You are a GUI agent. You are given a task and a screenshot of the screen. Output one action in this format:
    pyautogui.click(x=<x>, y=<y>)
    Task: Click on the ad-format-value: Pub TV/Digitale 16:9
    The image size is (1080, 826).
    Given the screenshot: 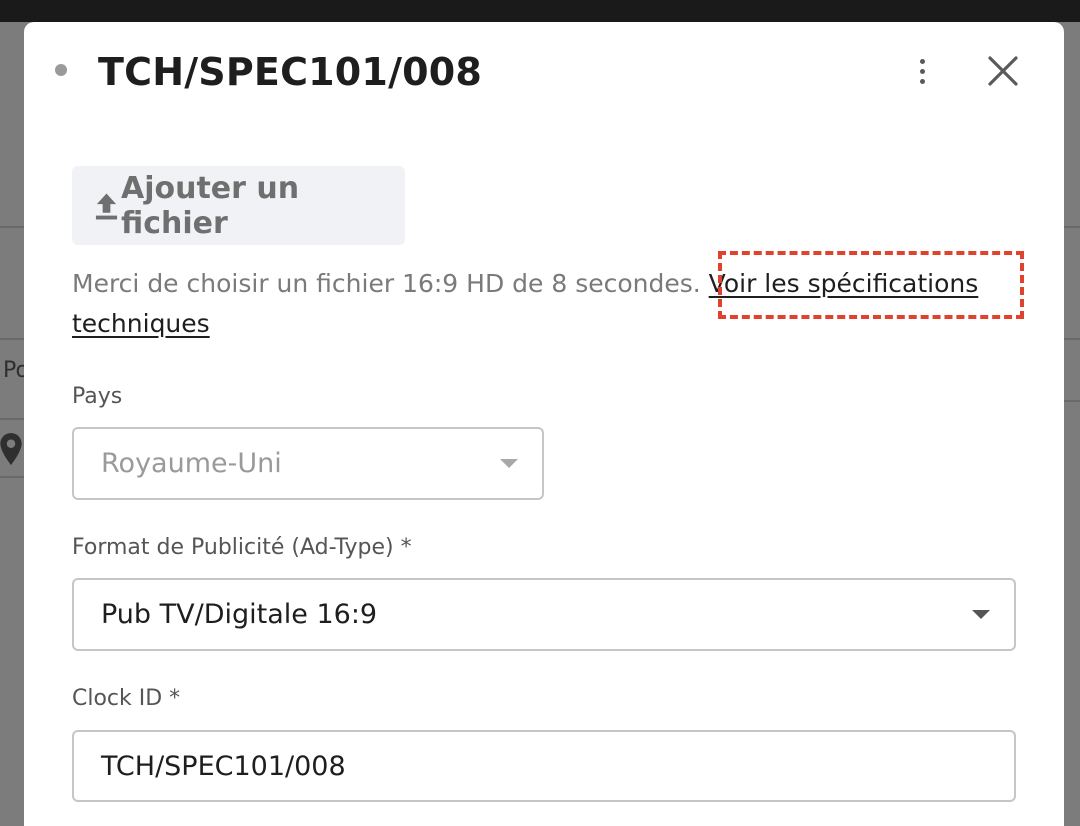 What is the action you would take?
    pyautogui.click(x=239, y=614)
    